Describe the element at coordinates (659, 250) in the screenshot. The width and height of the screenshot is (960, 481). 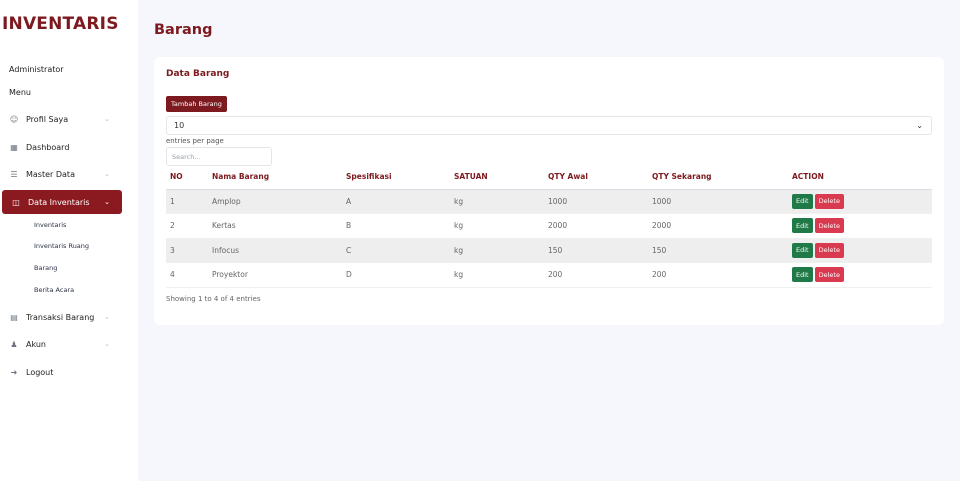
I see `cell-qty-sekarang: 150` at that location.